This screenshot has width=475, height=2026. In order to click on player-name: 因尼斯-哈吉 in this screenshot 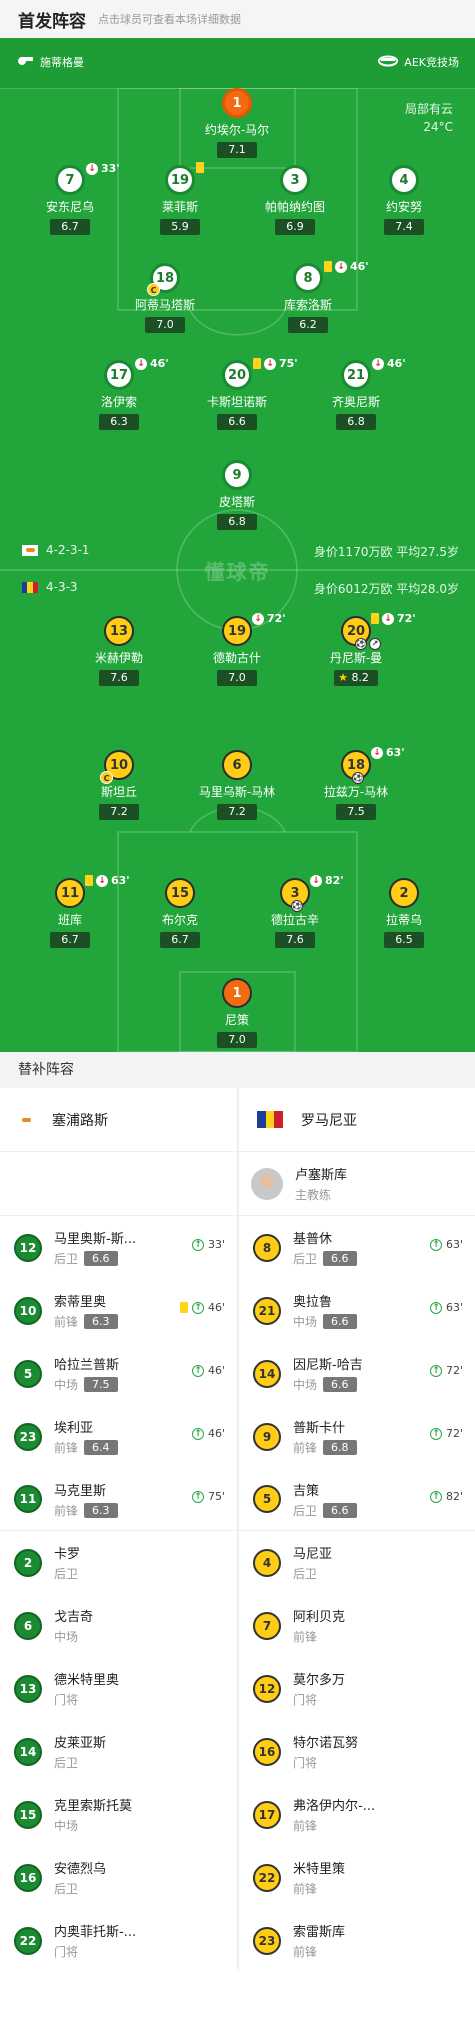, I will do `click(328, 1365)`.